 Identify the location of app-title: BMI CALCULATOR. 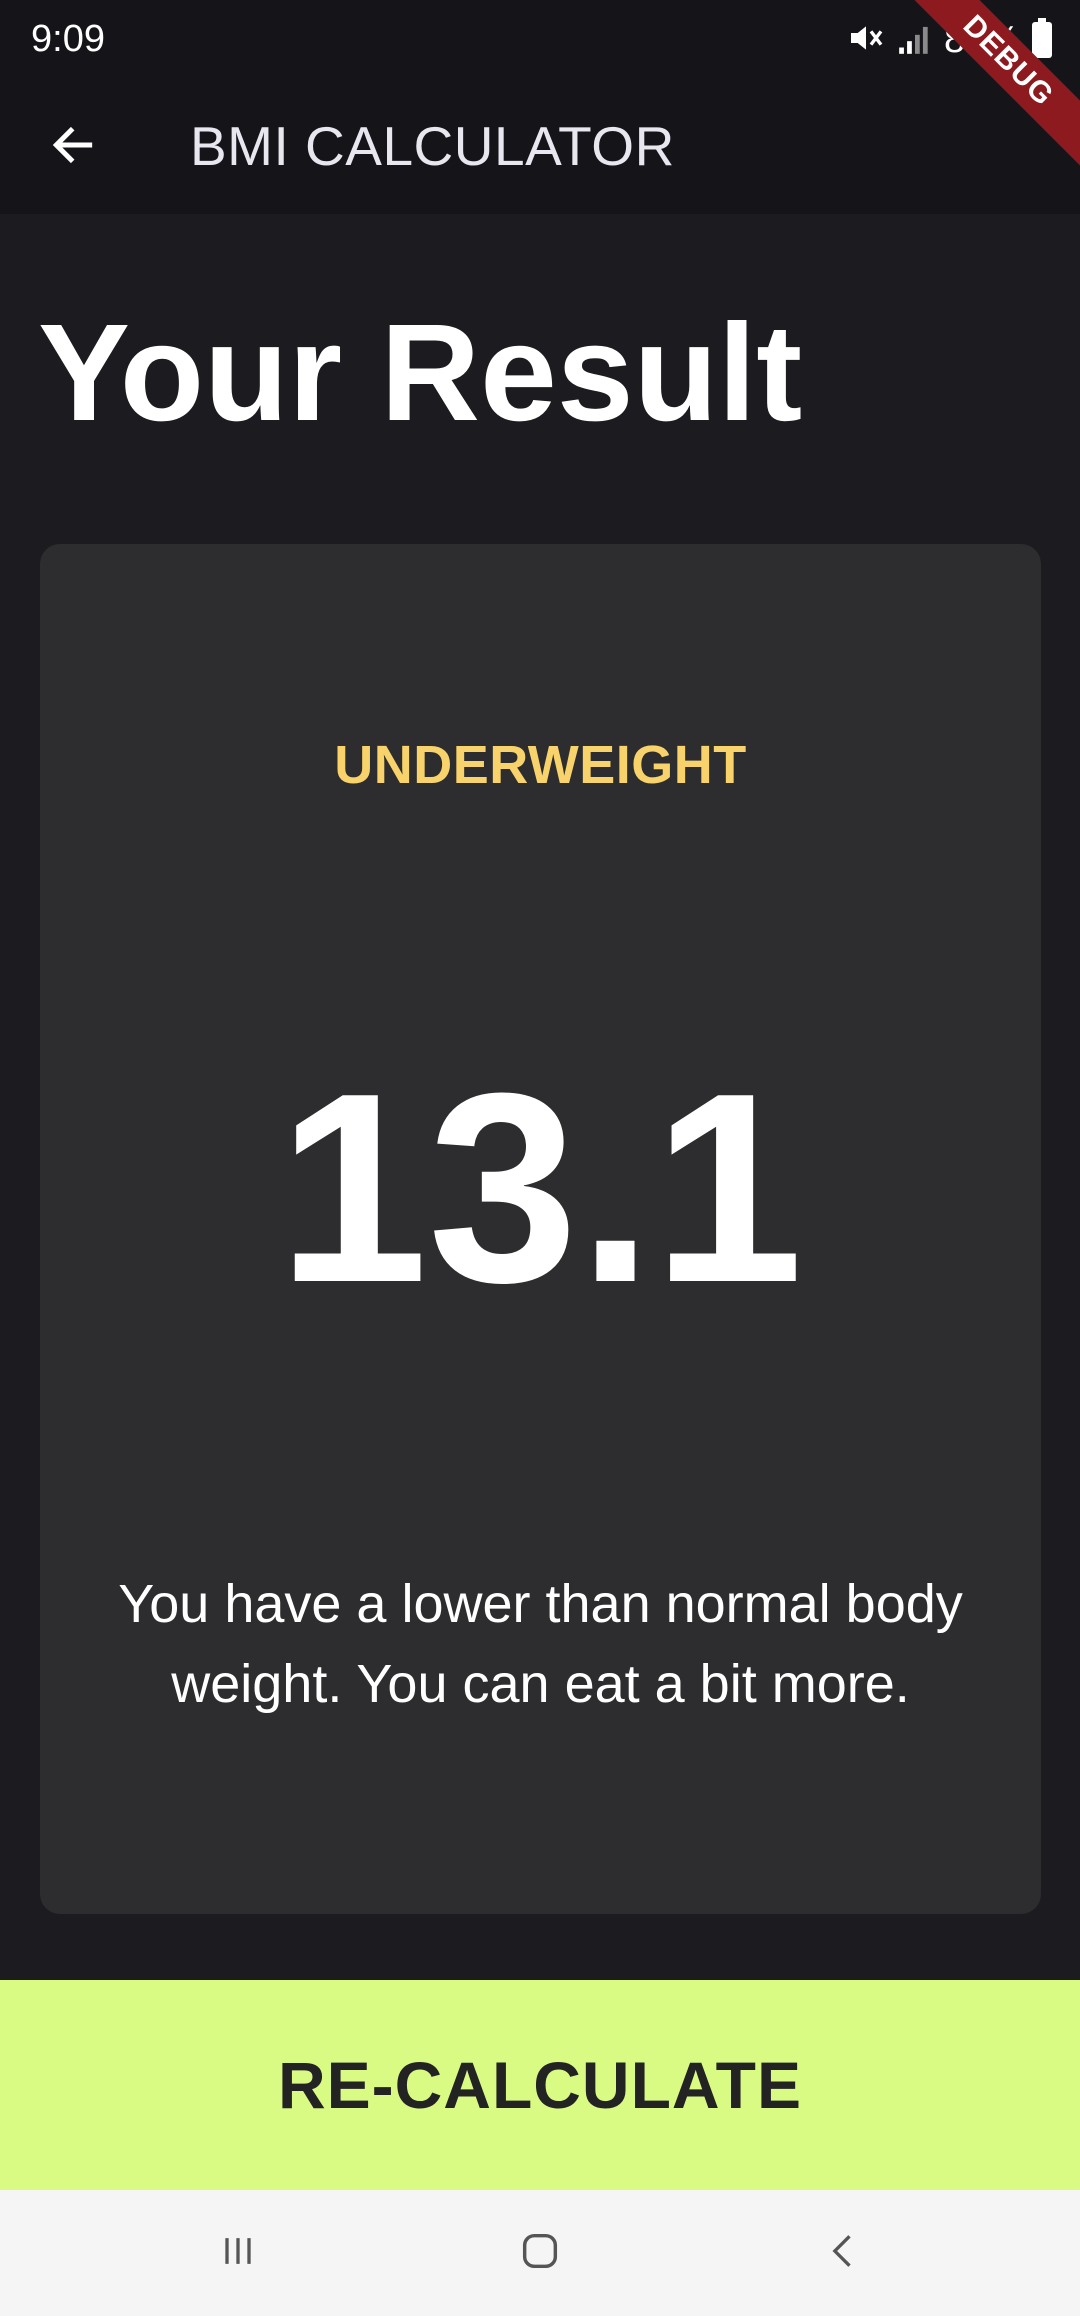
(432, 146).